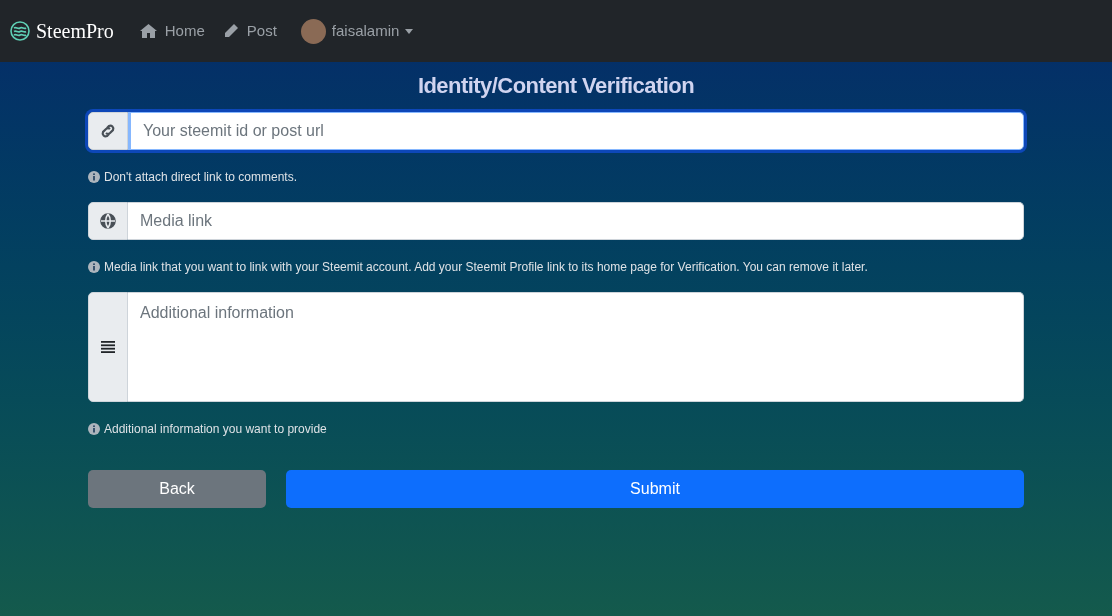 This screenshot has height=616, width=1112. What do you see at coordinates (75, 31) in the screenshot?
I see `brand-link: SteemPro` at bounding box center [75, 31].